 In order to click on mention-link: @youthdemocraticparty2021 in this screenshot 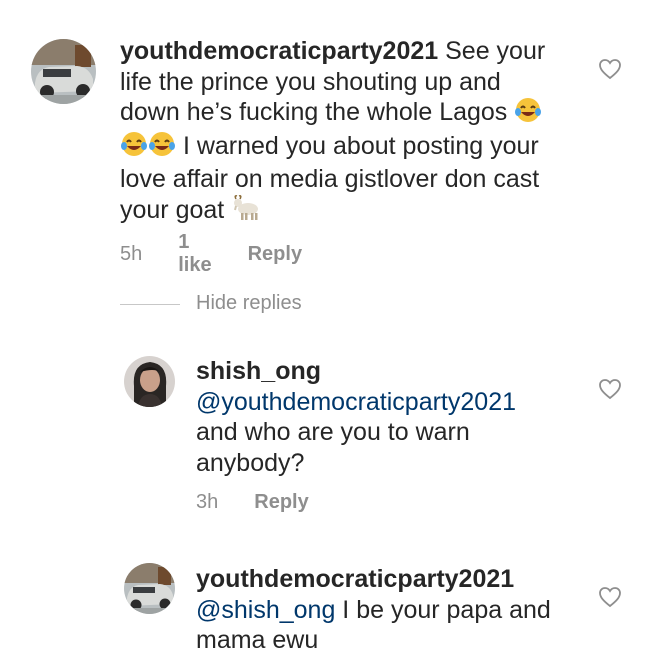, I will do `click(386, 402)`.